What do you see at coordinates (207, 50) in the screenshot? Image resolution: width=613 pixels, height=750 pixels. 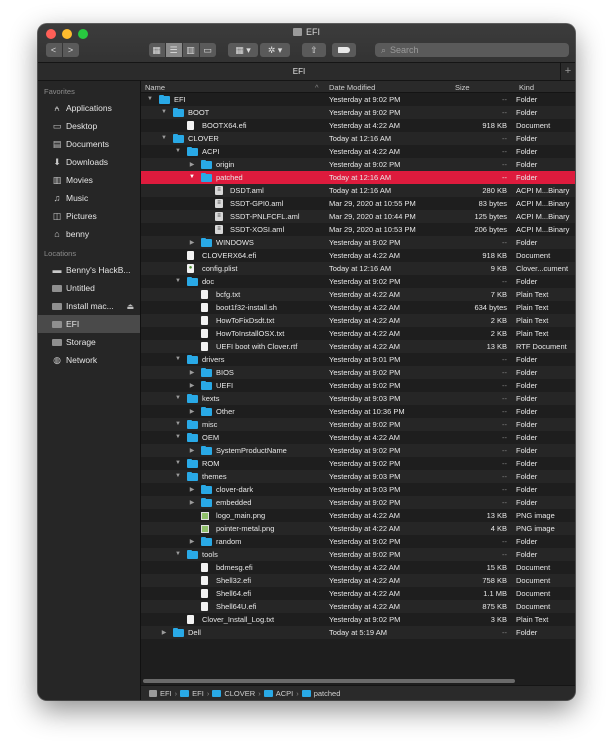 I see `gallery-view-button: ▭` at bounding box center [207, 50].